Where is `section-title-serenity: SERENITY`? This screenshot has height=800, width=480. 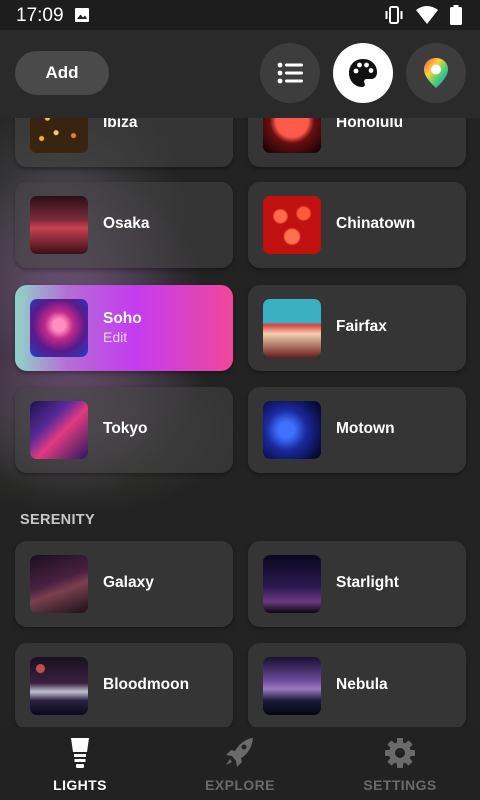 section-title-serenity: SERENITY is located at coordinates (57, 520).